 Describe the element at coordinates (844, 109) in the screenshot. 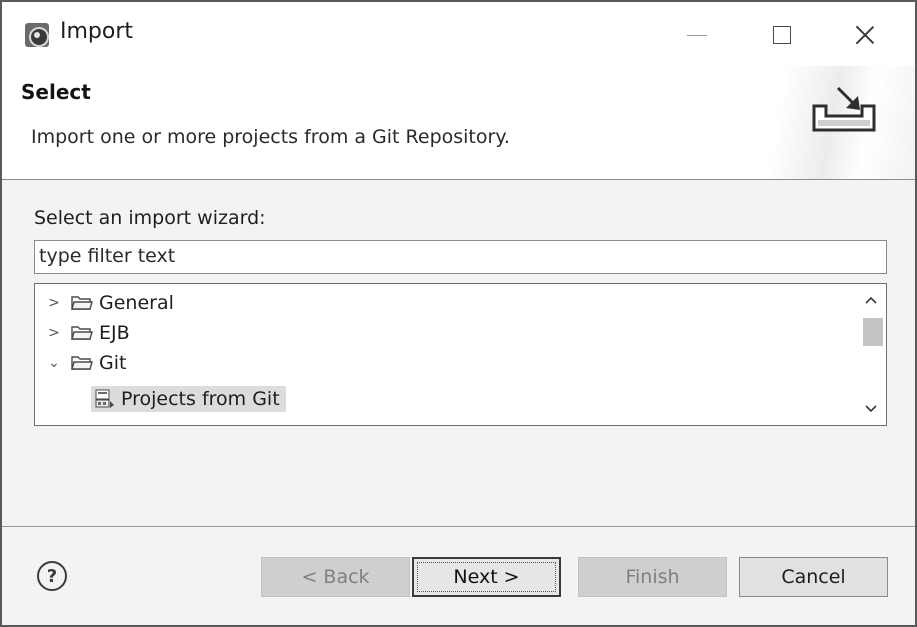

I see `import-wizard-icon` at that location.